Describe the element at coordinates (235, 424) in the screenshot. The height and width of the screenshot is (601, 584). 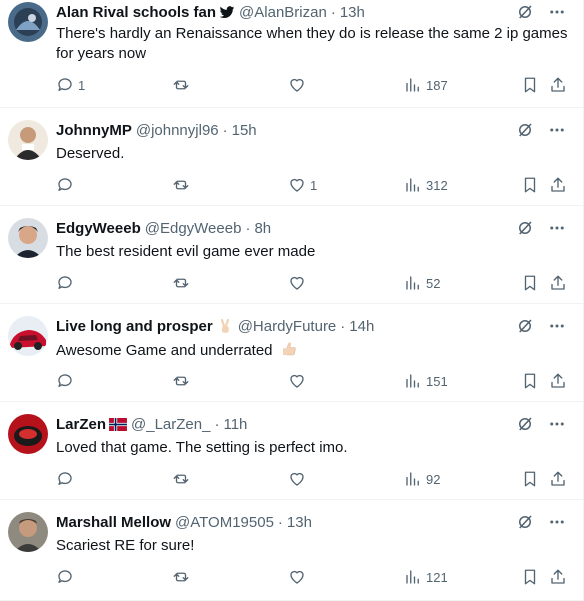
I see `timestamp: 11h` at that location.